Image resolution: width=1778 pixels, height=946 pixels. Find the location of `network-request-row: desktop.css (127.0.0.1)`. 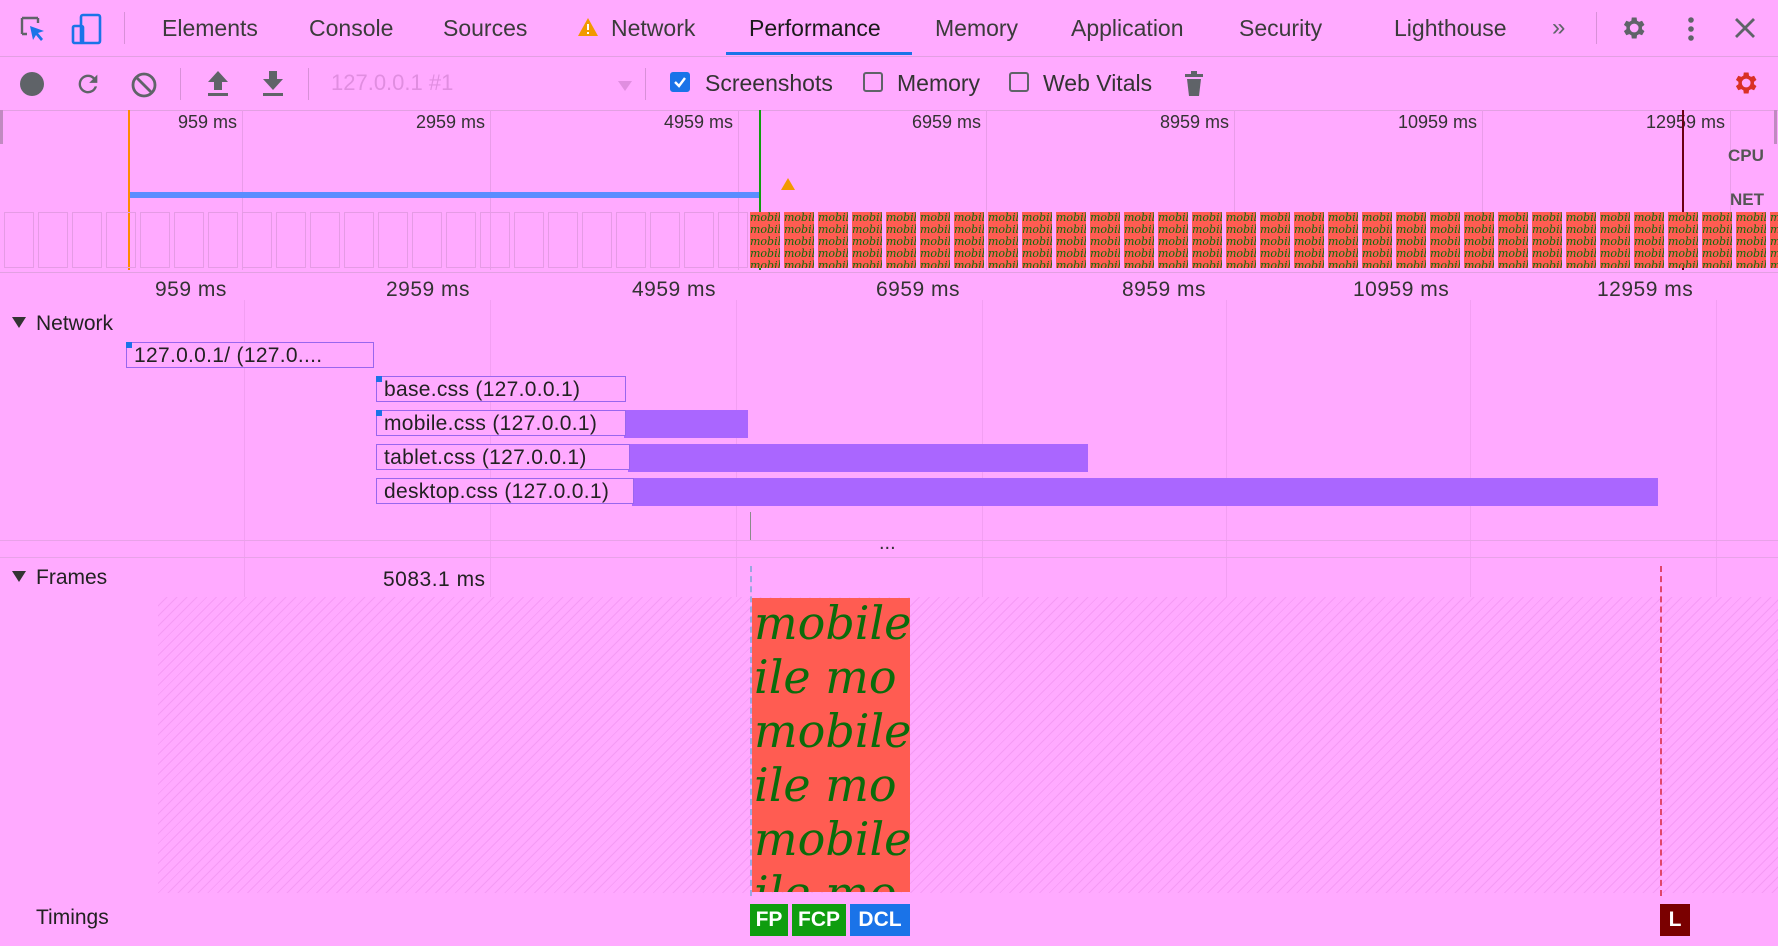

network-request-row: desktop.css (127.0.0.1) is located at coordinates (1017, 492).